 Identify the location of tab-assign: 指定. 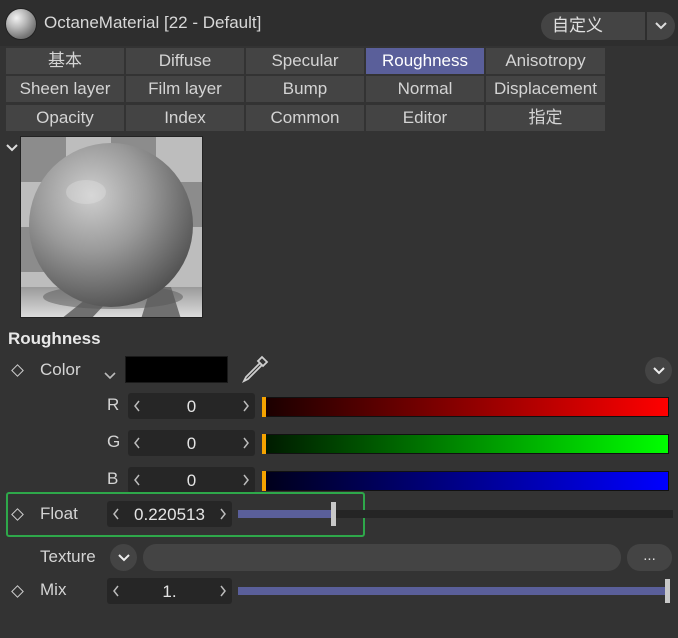
(545, 118).